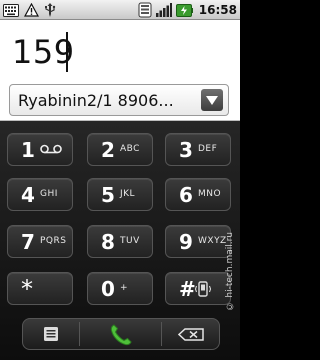 The width and height of the screenshot is (320, 360). Describe the element at coordinates (49, 194) in the screenshot. I see `key-letters: GHI` at that location.